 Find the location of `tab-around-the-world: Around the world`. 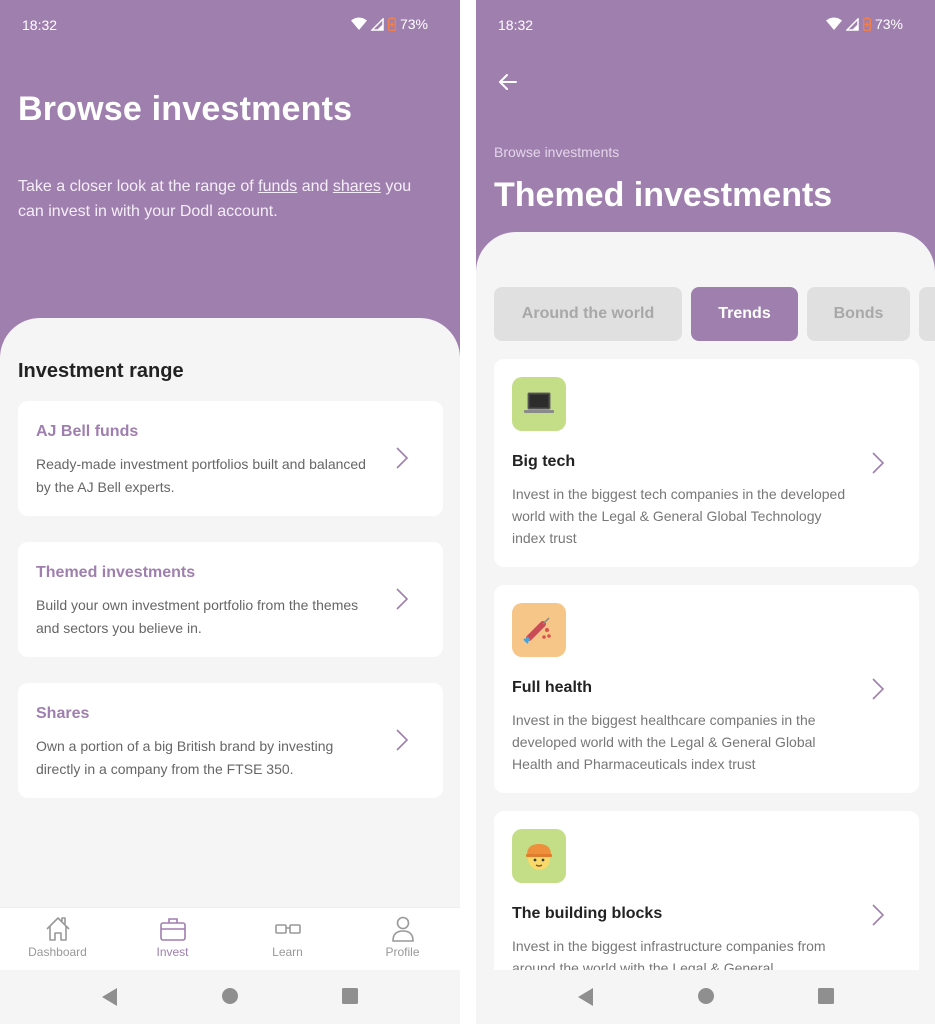

tab-around-the-world: Around the world is located at coordinates (588, 314).